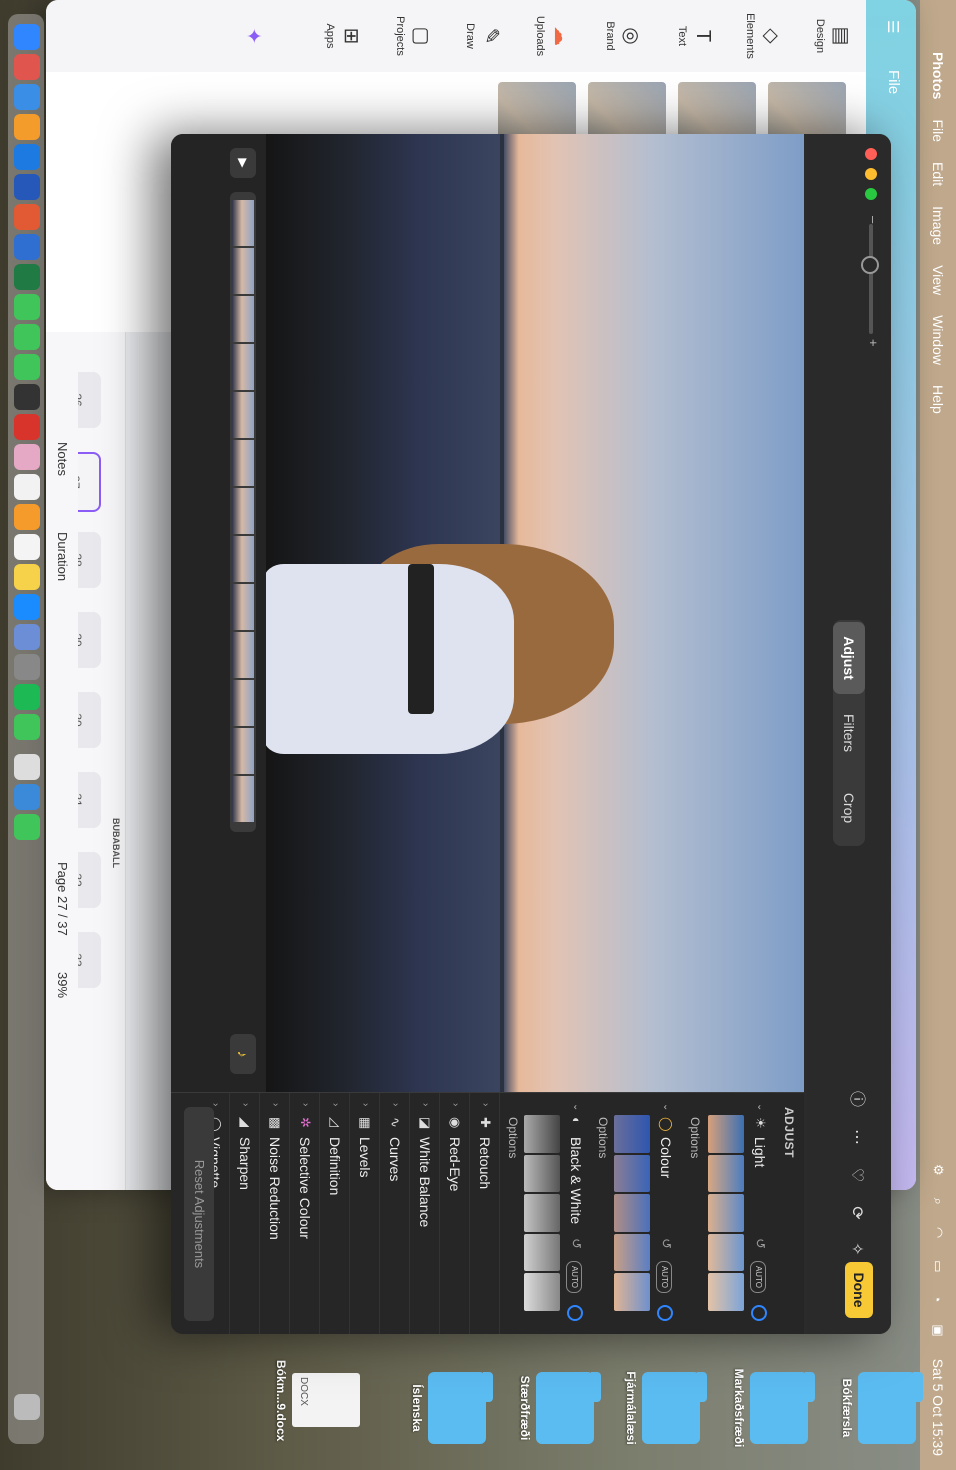 This screenshot has height=1470, width=956. I want to click on battery-icon: ▭, so click(938, 1266).